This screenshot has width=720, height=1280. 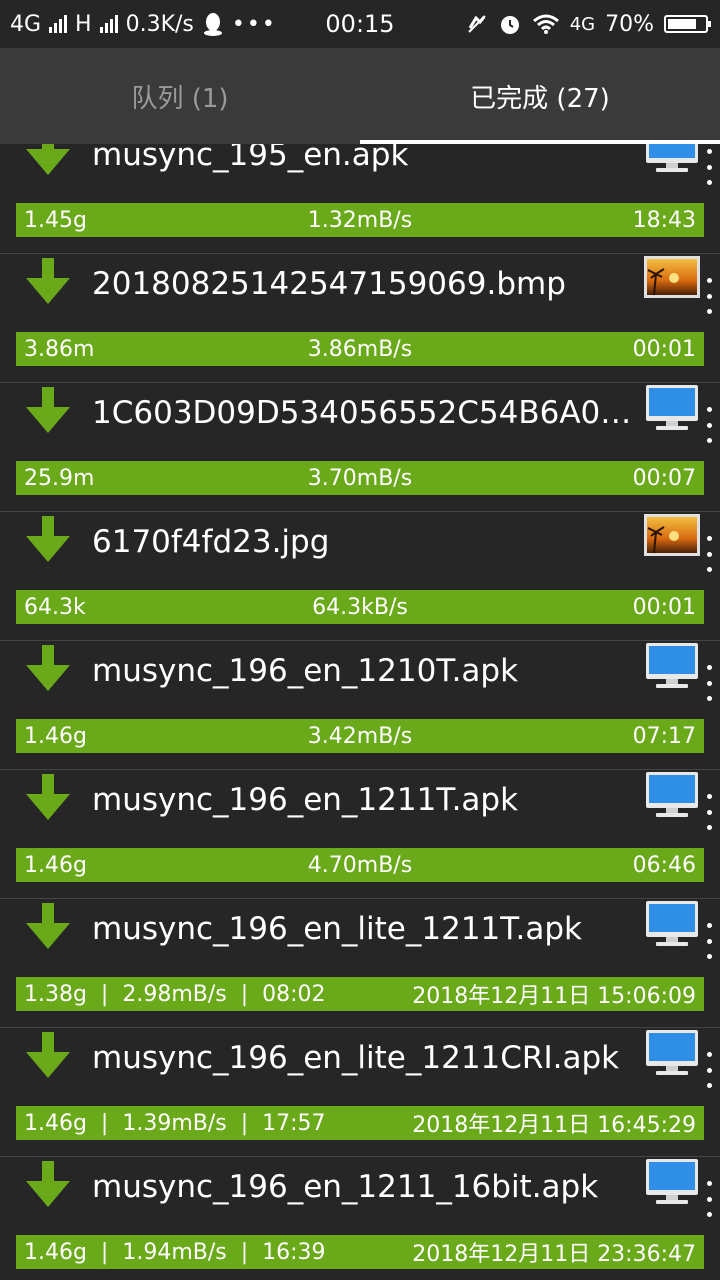 I want to click on file-name: musync_196_en_1211T.apk, so click(x=305, y=800).